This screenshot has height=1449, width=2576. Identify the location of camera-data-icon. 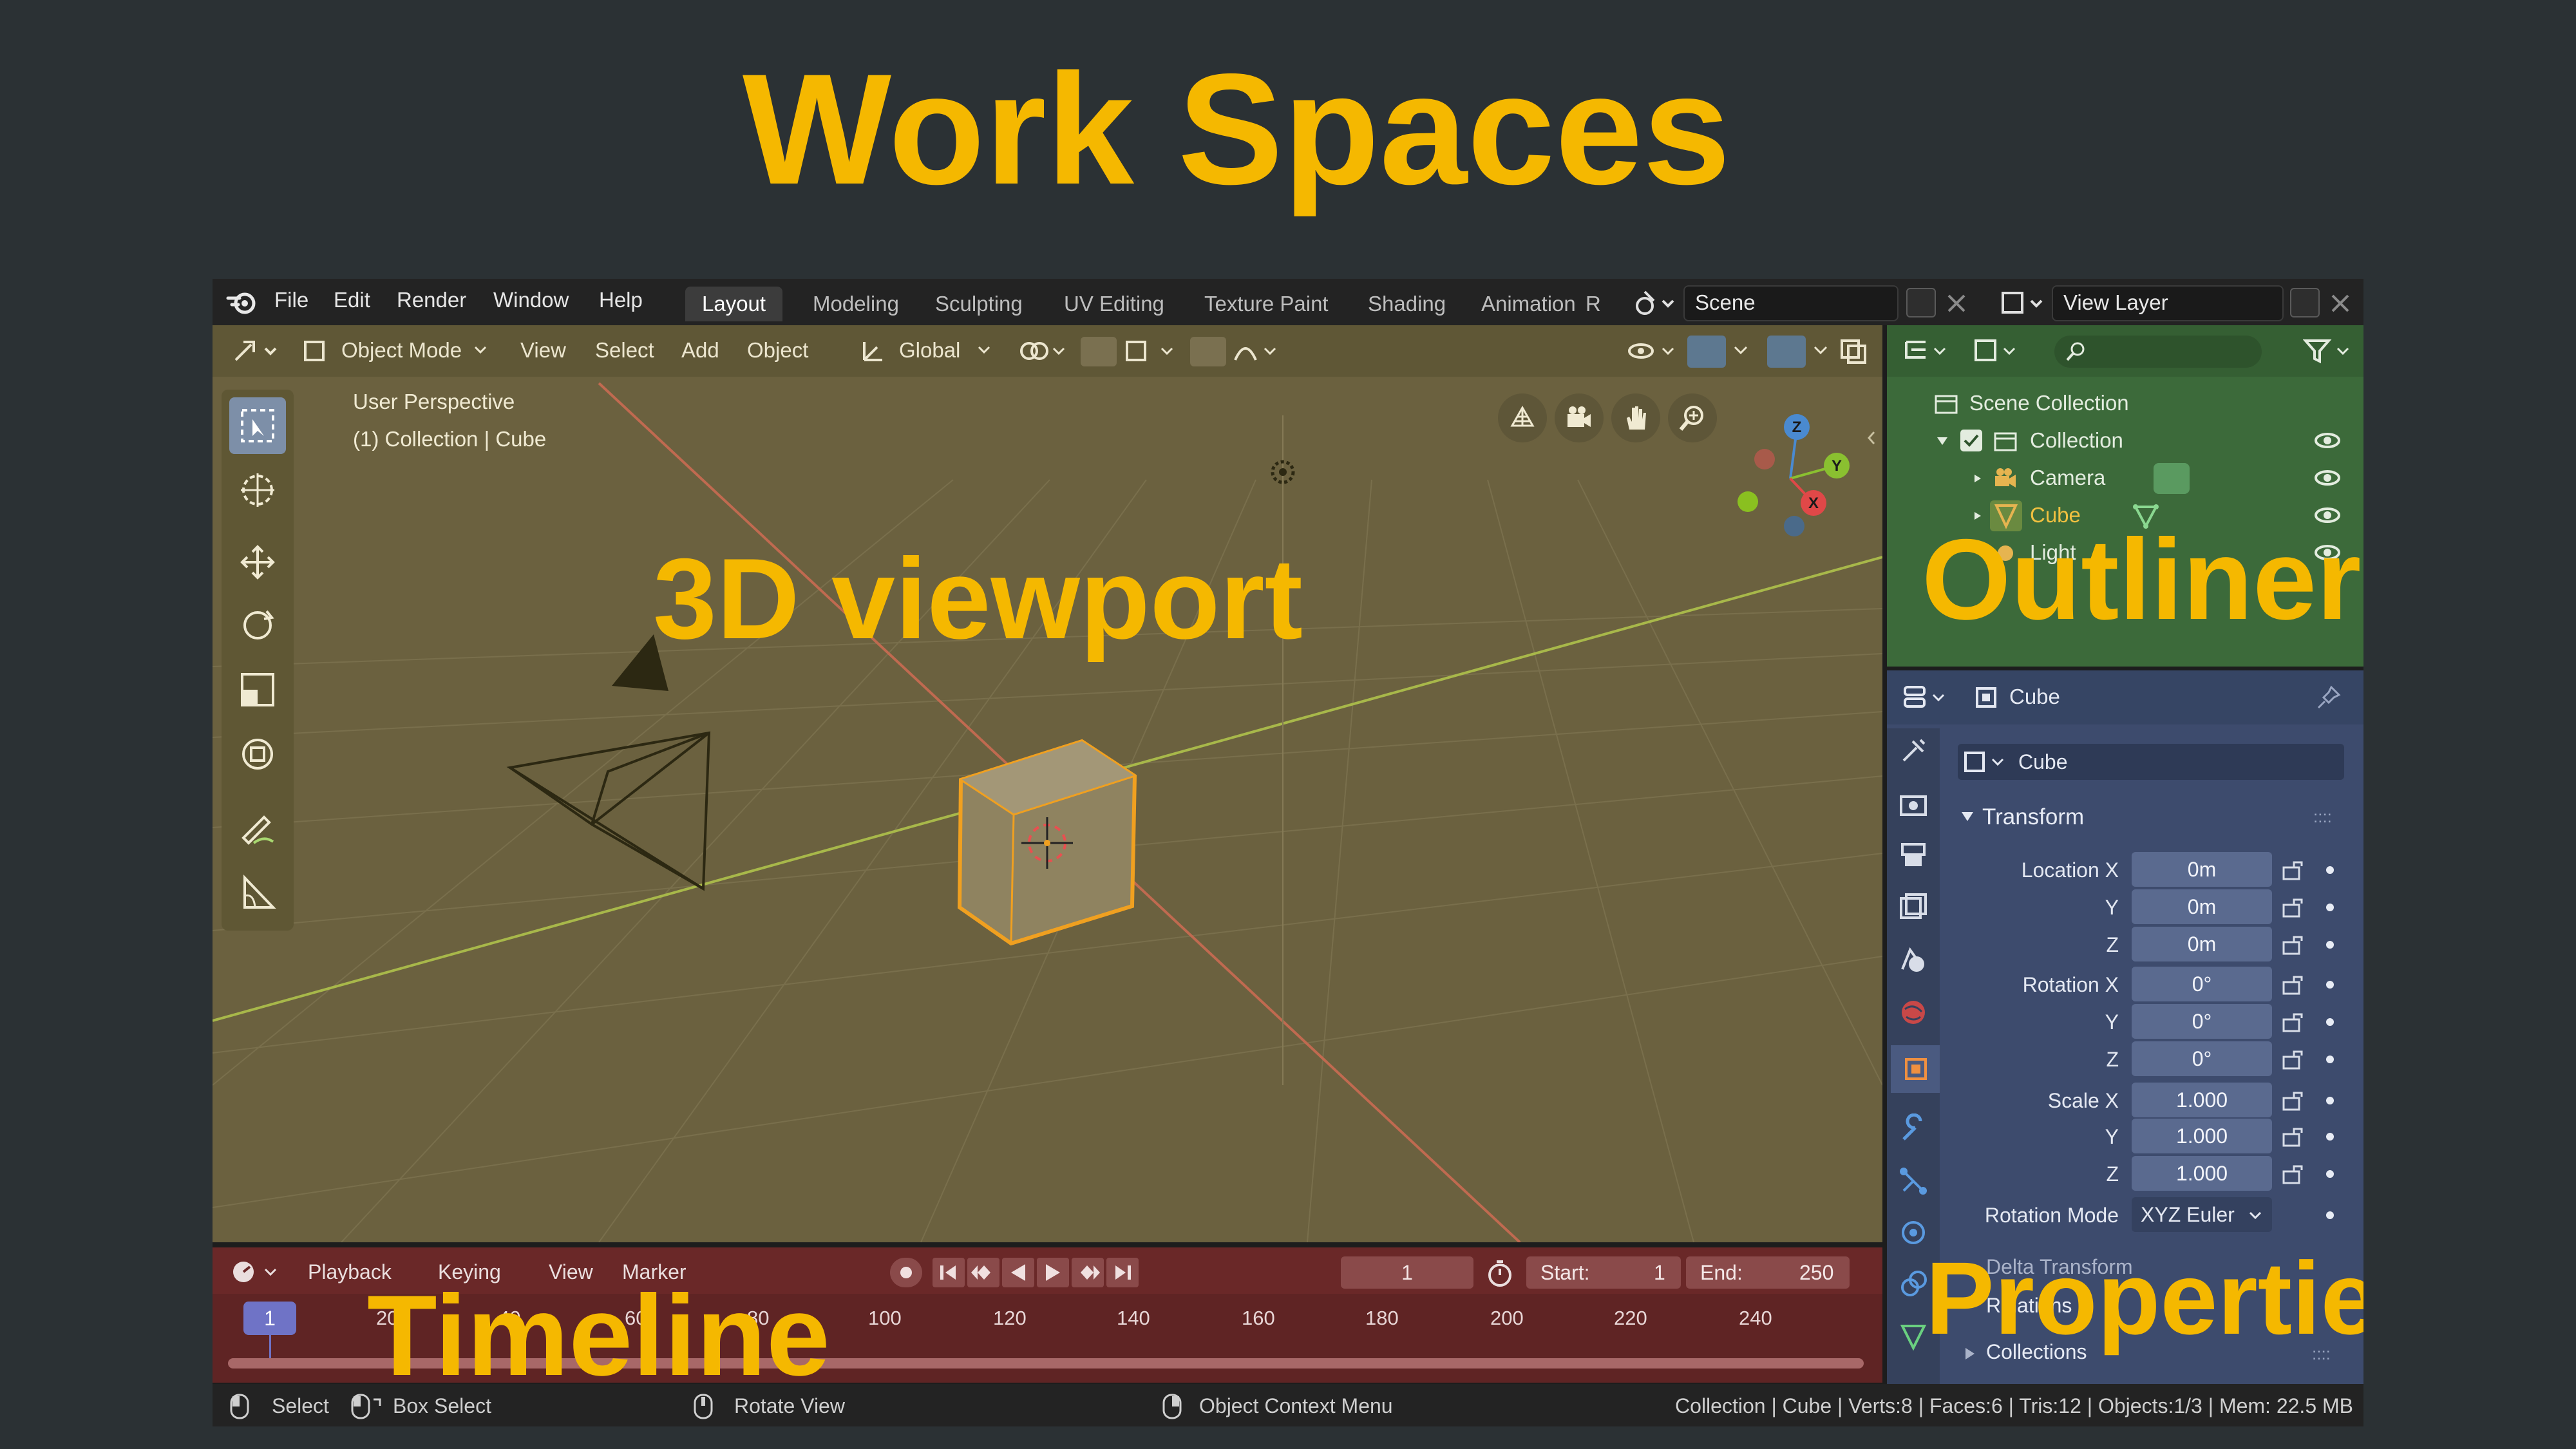
(2172, 479).